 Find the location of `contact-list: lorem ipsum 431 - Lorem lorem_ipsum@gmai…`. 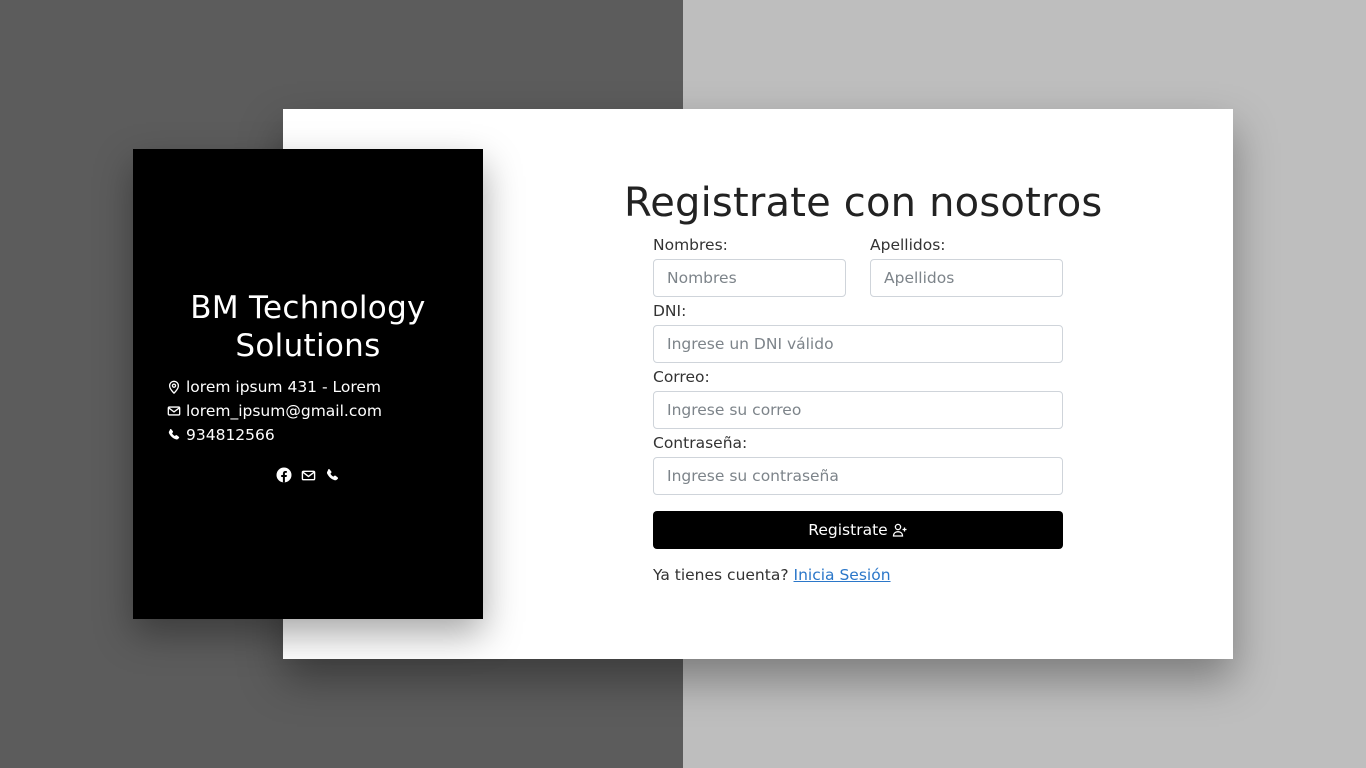

contact-list: lorem ipsum 431 - Lorem lorem_ipsum@gmai… is located at coordinates (274, 411).